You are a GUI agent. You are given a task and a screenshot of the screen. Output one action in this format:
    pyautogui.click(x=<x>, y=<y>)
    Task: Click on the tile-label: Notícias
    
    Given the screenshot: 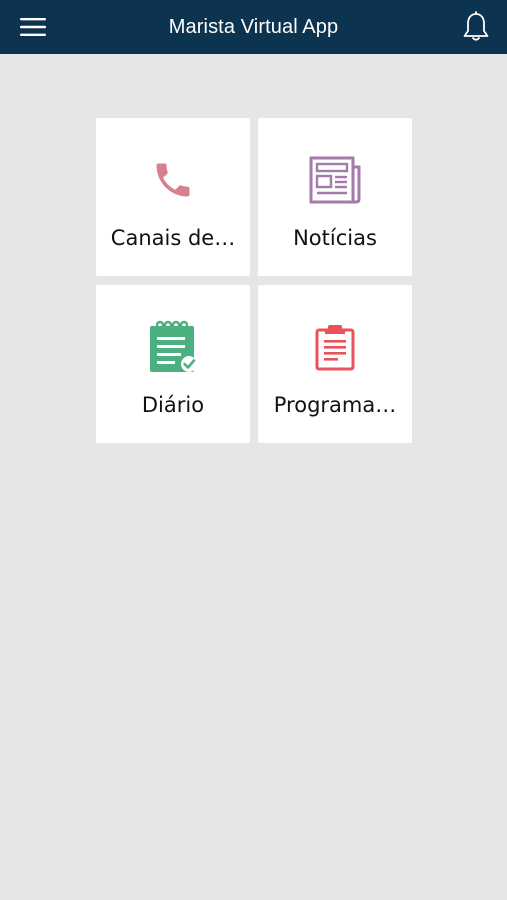 What is the action you would take?
    pyautogui.click(x=335, y=238)
    